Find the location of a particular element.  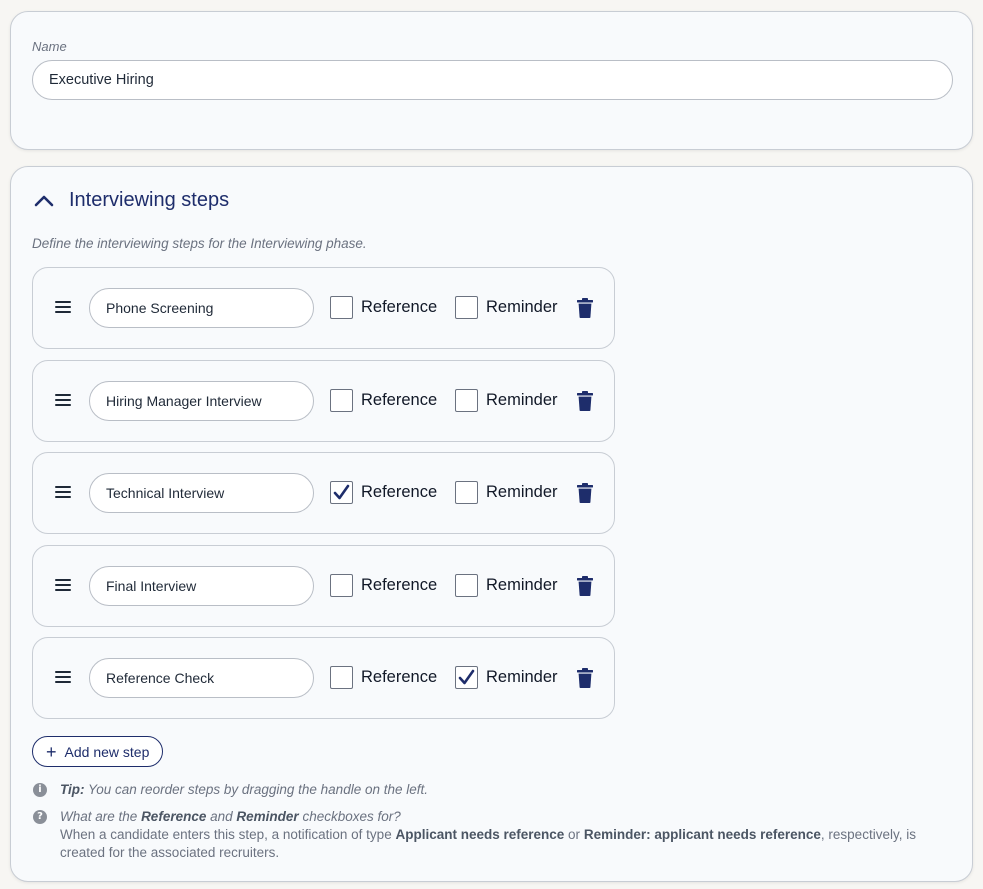

name-label: Name is located at coordinates (49, 46).